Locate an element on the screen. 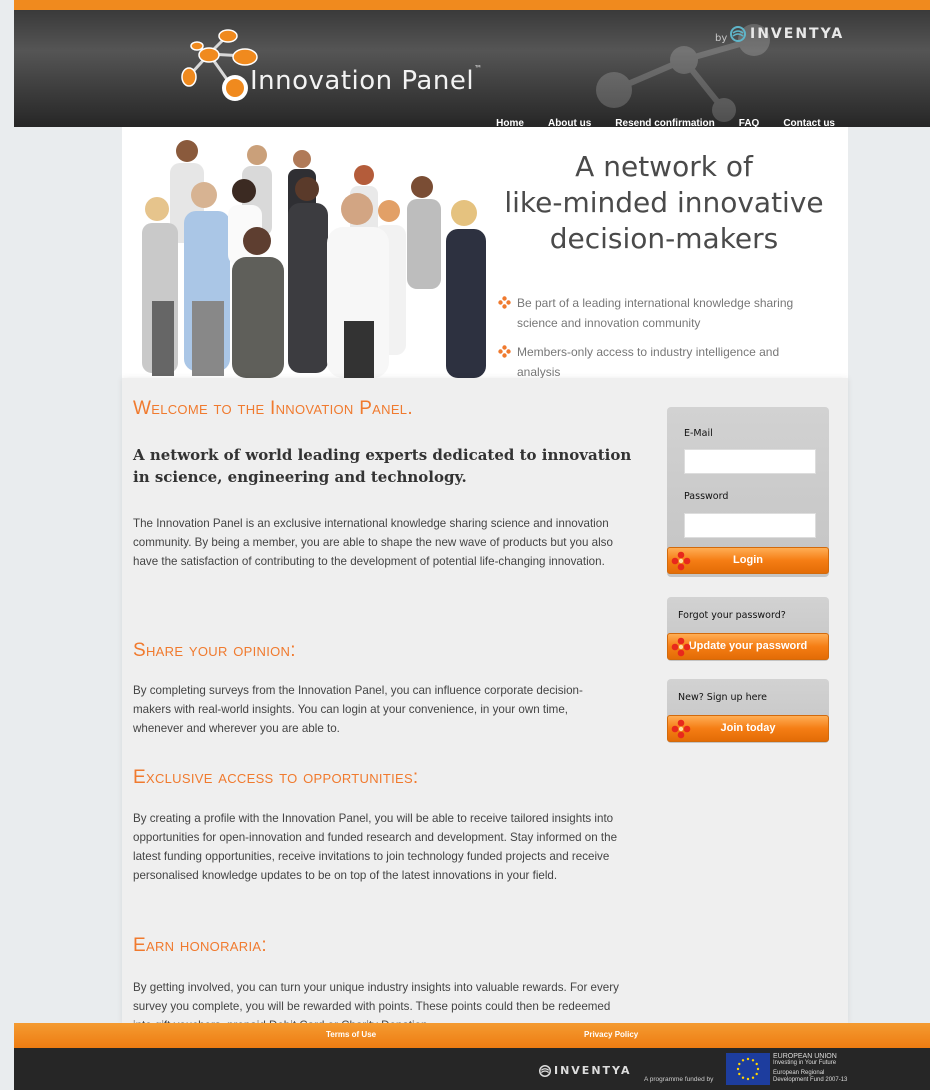 This screenshot has height=1090, width=930. update-password-button: Update your password is located at coordinates (748, 646).